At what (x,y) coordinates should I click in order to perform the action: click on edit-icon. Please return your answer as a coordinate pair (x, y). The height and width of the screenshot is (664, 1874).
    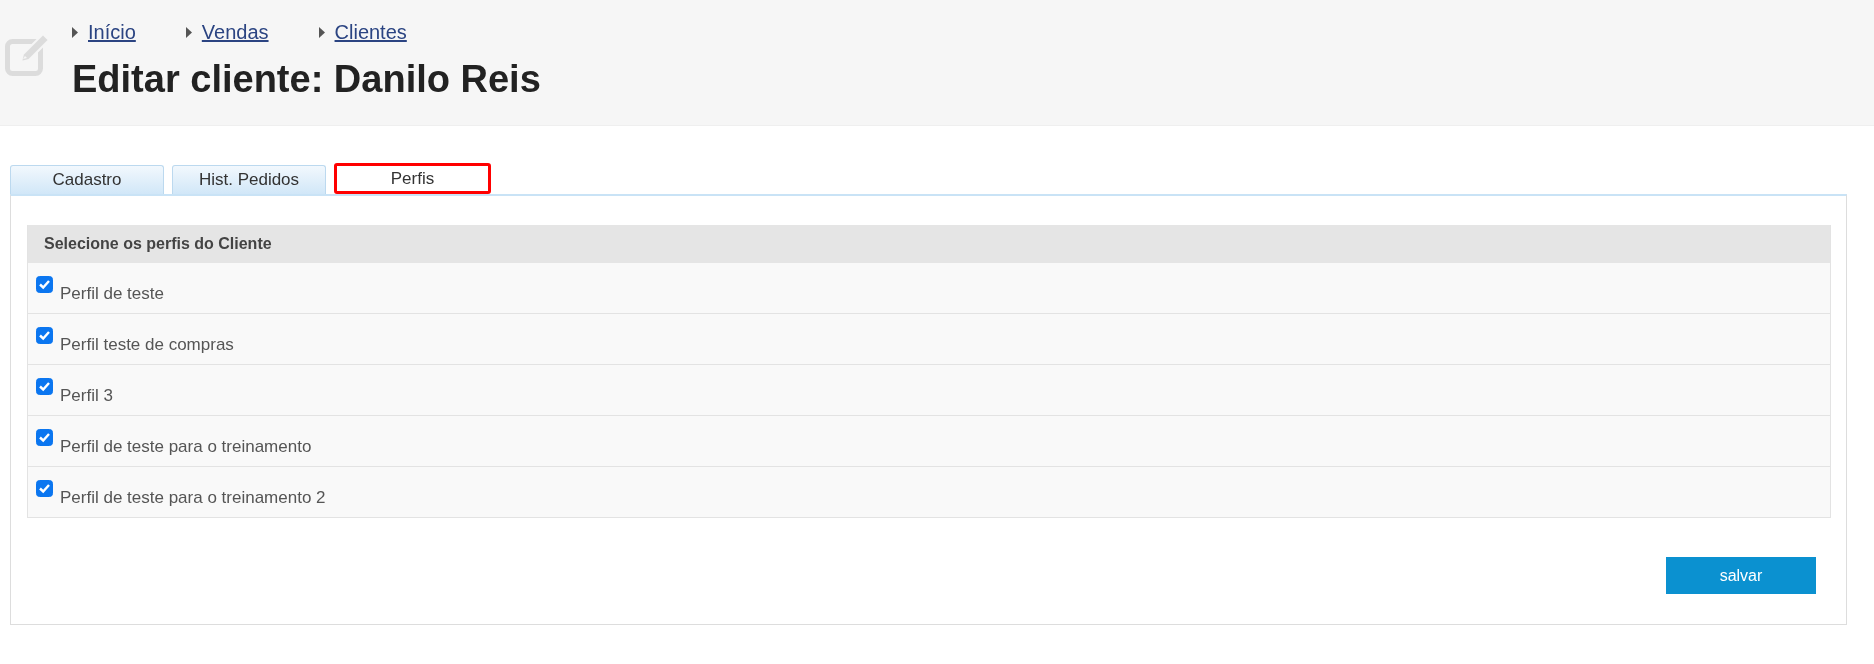
    Looking at the image, I should click on (27, 54).